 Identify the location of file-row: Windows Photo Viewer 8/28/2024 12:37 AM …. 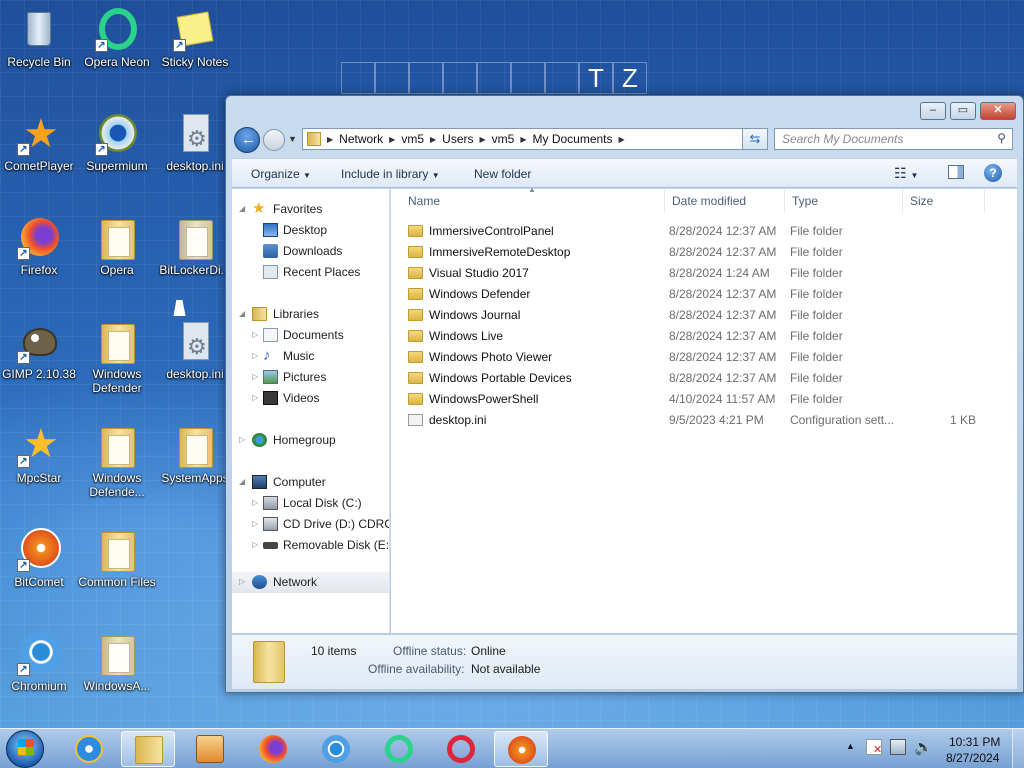
(704, 357).